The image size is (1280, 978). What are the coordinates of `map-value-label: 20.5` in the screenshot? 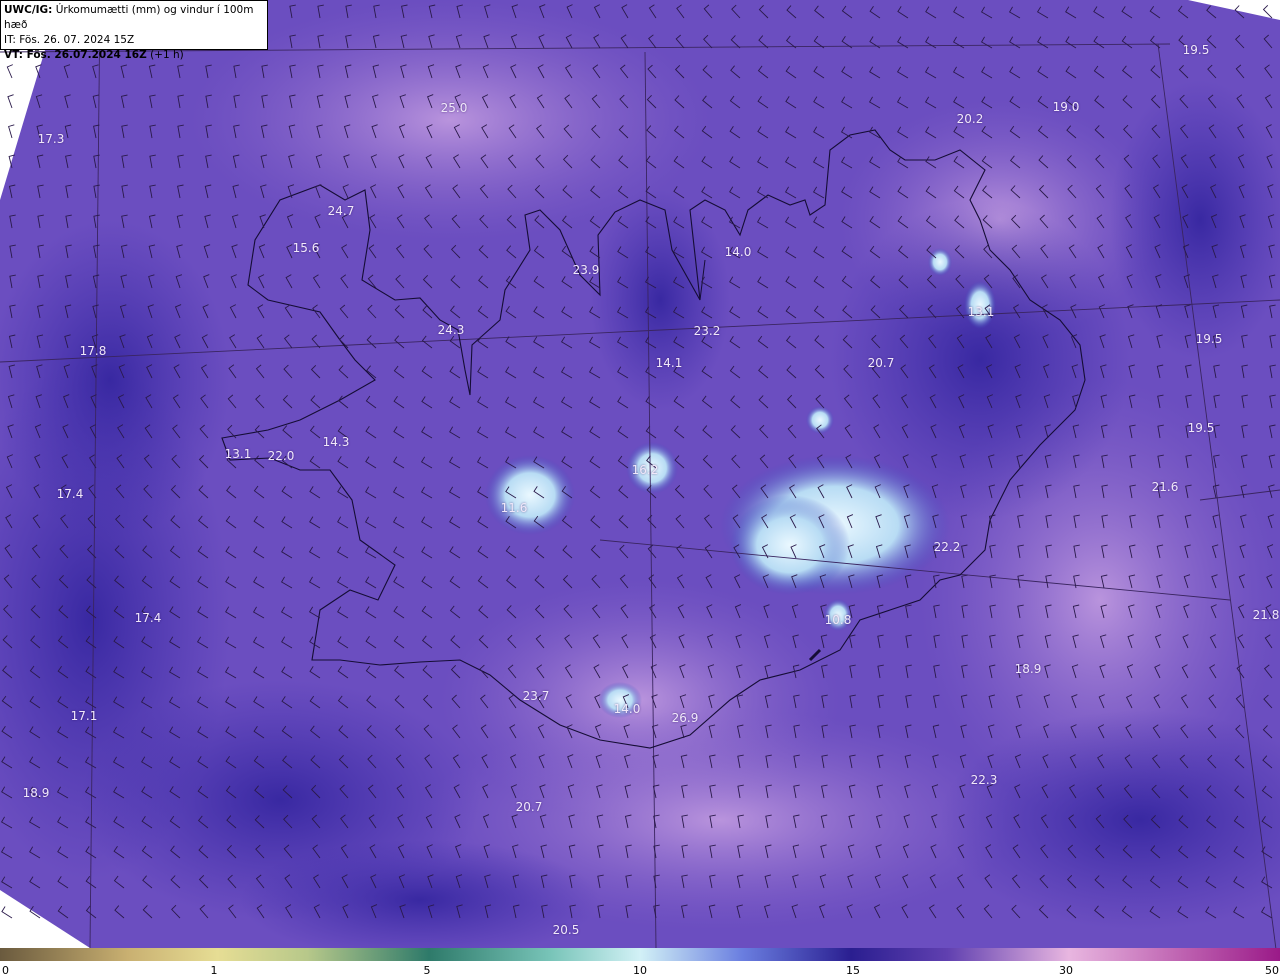 It's located at (566, 930).